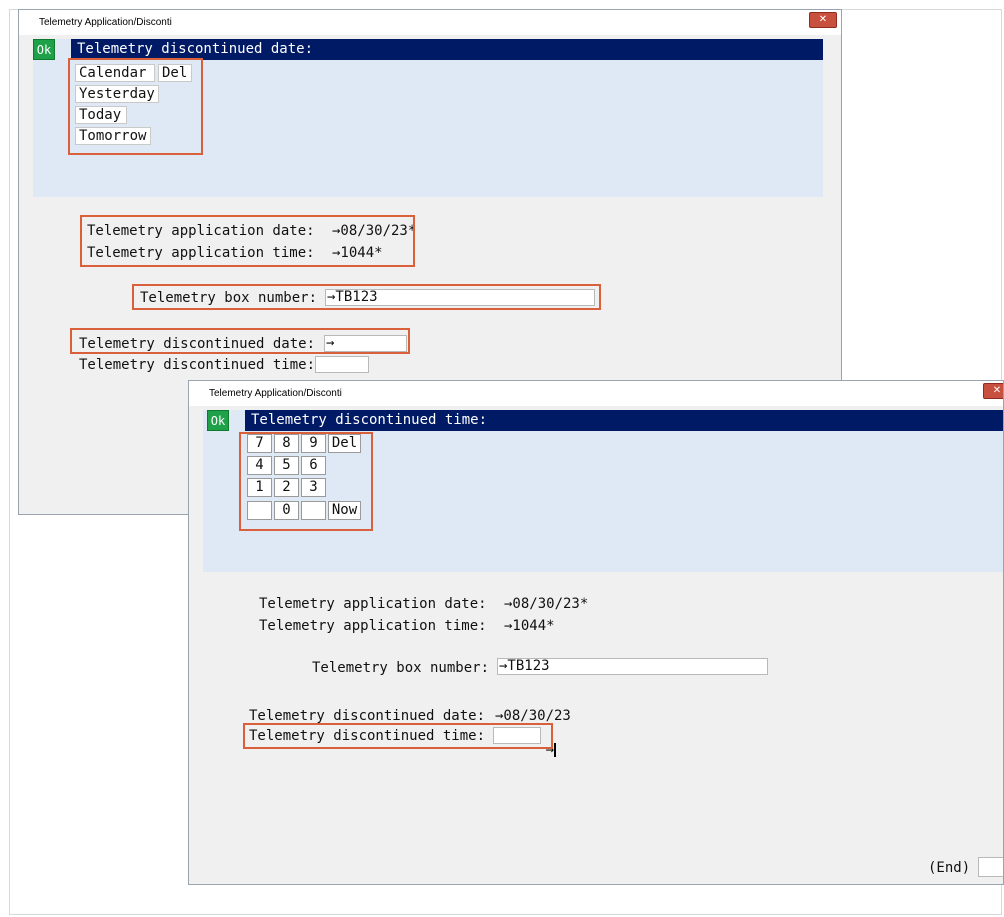 This screenshot has height=917, width=1004. What do you see at coordinates (286, 443) in the screenshot?
I see `key-8: 8` at bounding box center [286, 443].